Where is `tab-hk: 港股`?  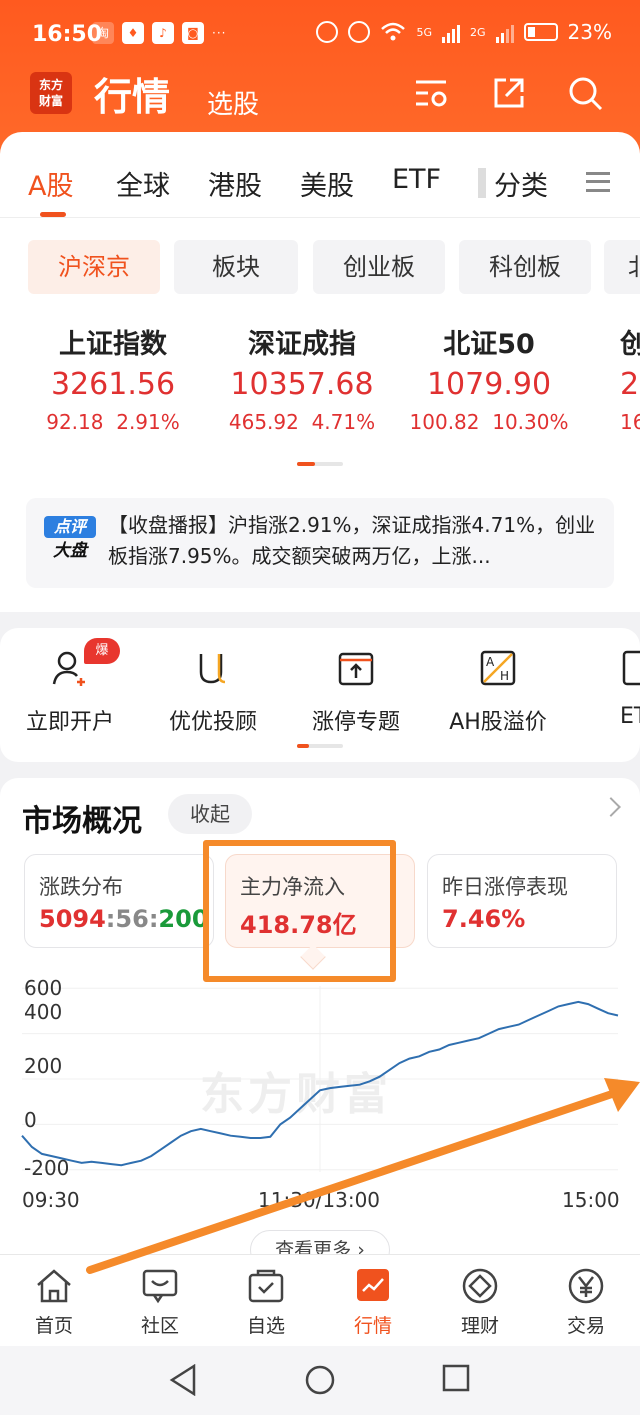 tab-hk: 港股 is located at coordinates (235, 183).